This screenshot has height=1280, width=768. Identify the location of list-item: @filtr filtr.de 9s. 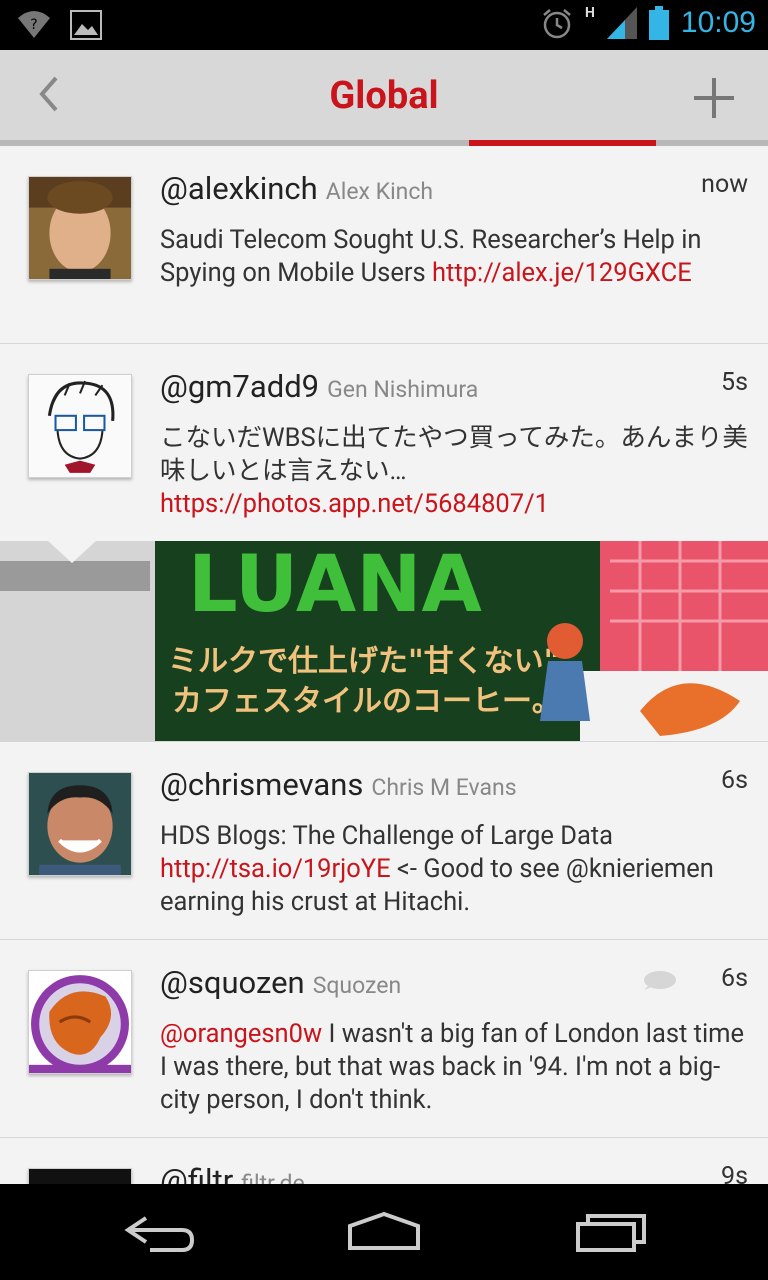
(384, 1161).